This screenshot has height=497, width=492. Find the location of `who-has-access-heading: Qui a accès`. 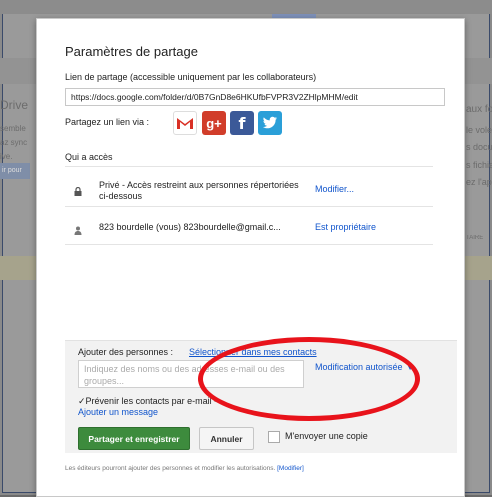

who-has-access-heading: Qui a accès is located at coordinates (89, 157).